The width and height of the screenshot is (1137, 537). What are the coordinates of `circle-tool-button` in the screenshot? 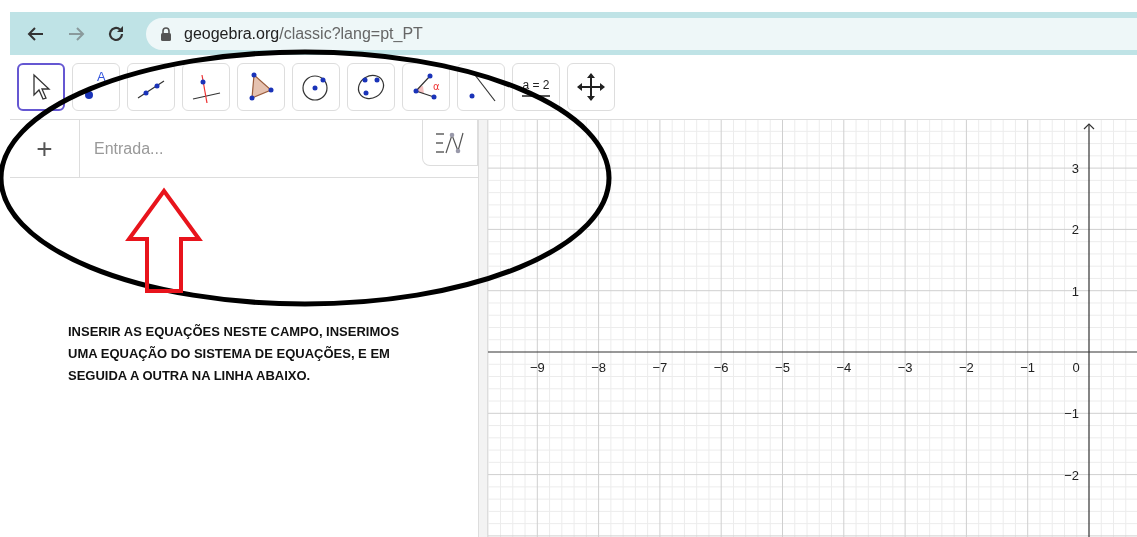 It's located at (316, 87).